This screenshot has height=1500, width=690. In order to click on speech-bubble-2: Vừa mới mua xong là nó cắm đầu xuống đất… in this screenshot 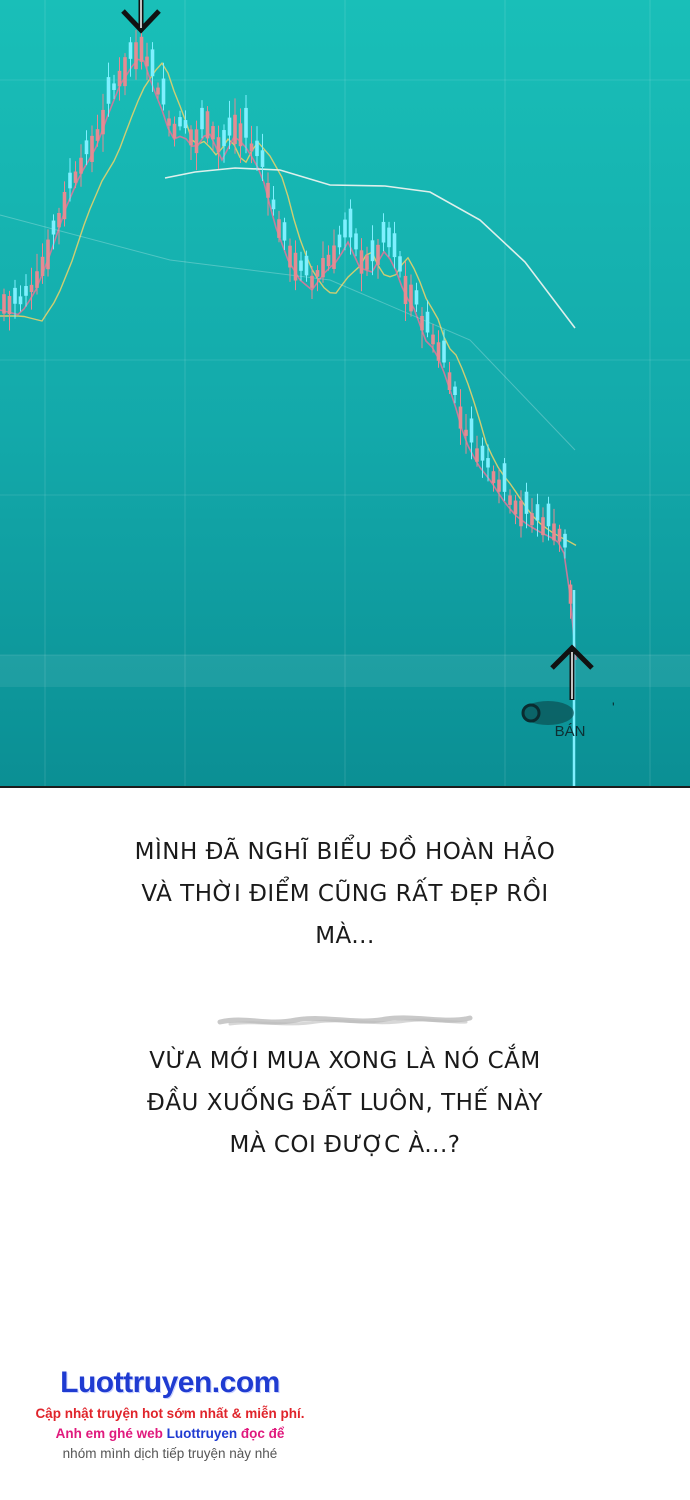, I will do `click(345, 1103)`.